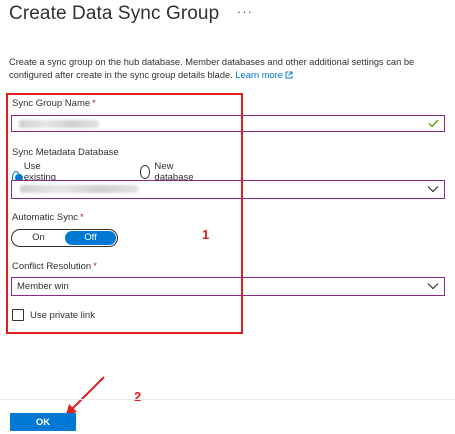 The width and height of the screenshot is (455, 434). What do you see at coordinates (289, 75) in the screenshot?
I see `external-link-icon` at bounding box center [289, 75].